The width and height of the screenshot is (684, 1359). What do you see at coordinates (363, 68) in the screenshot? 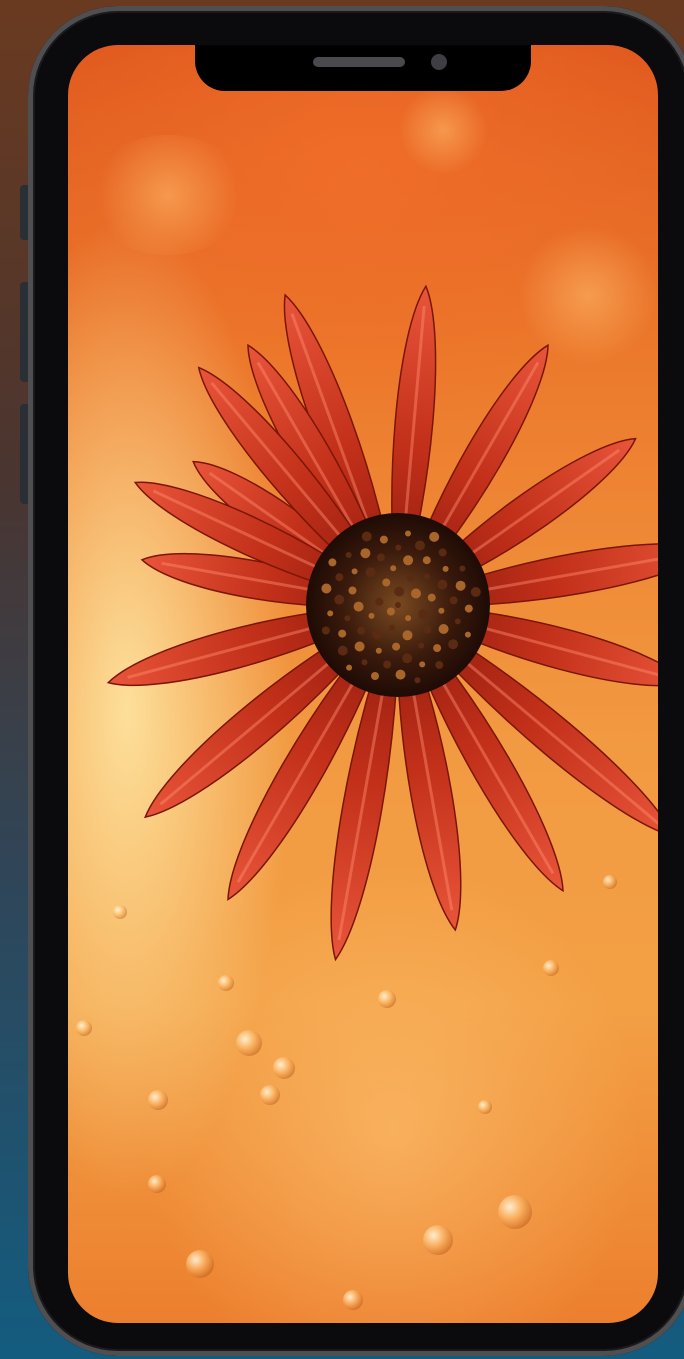
I see `screen-notch` at bounding box center [363, 68].